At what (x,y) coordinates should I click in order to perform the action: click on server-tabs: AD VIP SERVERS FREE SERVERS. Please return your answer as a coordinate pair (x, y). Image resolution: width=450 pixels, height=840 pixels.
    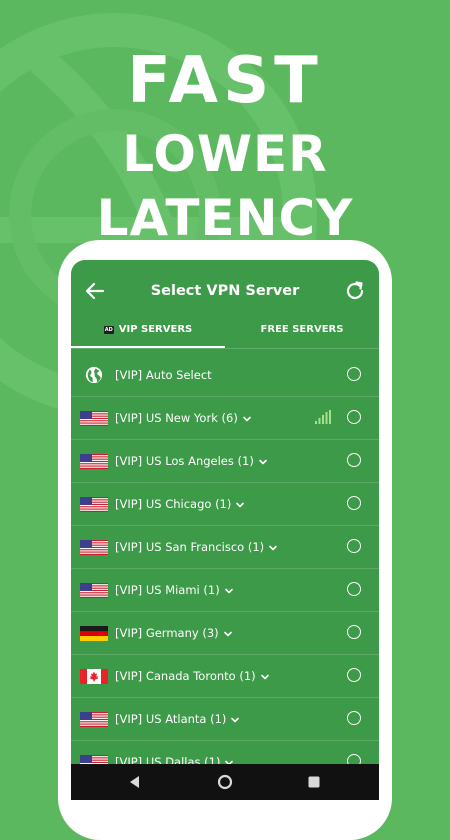
    Looking at the image, I should click on (225, 332).